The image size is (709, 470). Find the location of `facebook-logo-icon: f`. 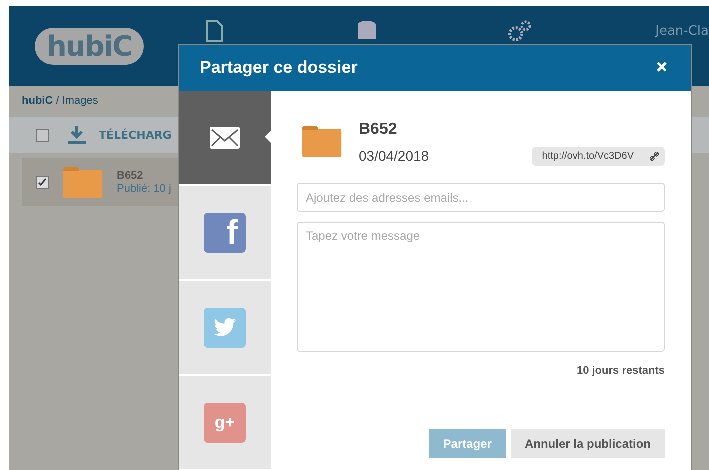

facebook-logo-icon: f is located at coordinates (225, 232).